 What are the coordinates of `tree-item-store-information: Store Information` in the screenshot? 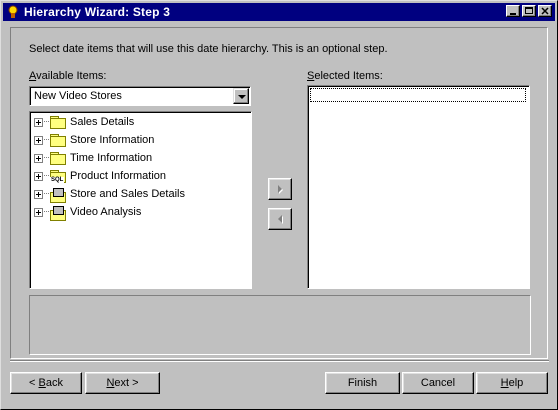 It's located at (94, 140).